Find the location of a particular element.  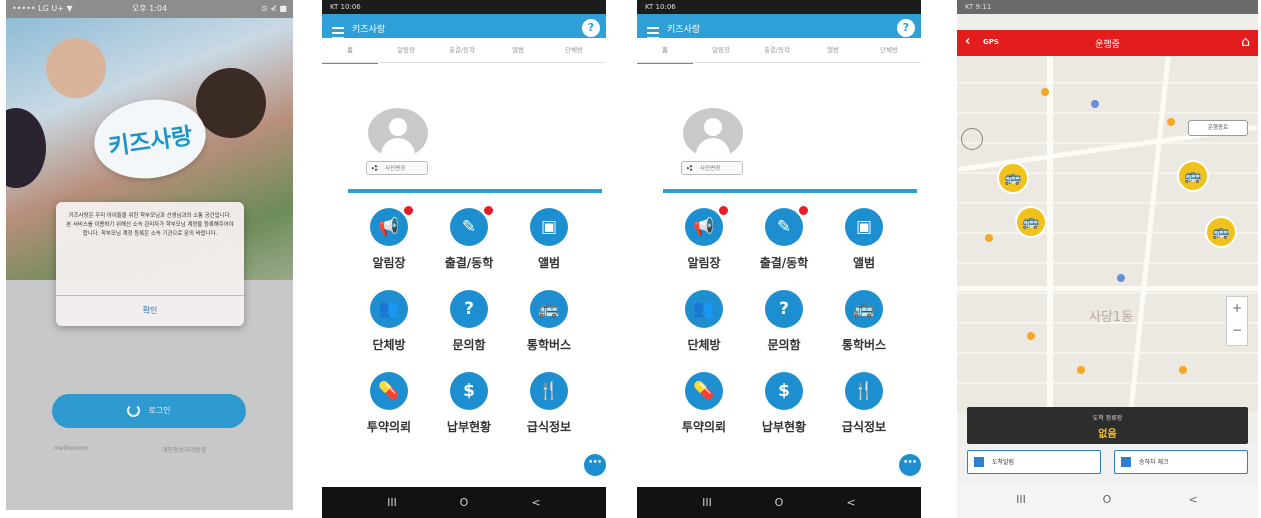

boarding-check-button: 승하차 체크 is located at coordinates (1181, 462).